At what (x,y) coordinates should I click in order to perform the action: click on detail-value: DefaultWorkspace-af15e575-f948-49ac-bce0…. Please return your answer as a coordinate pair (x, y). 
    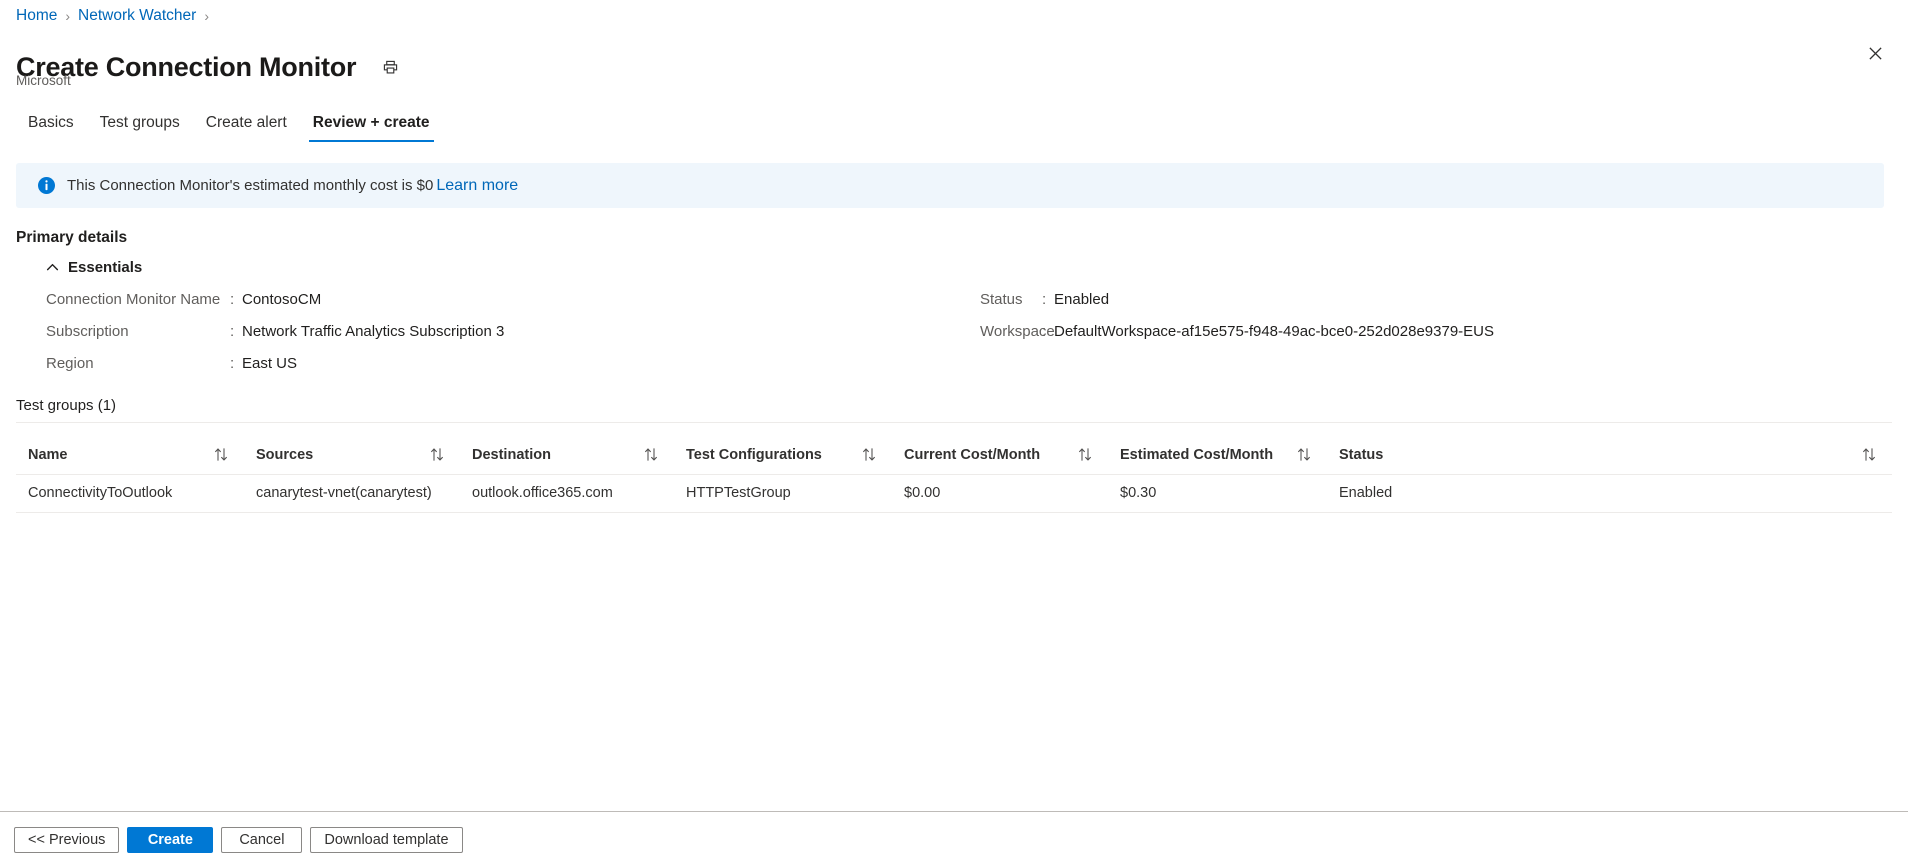
    Looking at the image, I should click on (1274, 331).